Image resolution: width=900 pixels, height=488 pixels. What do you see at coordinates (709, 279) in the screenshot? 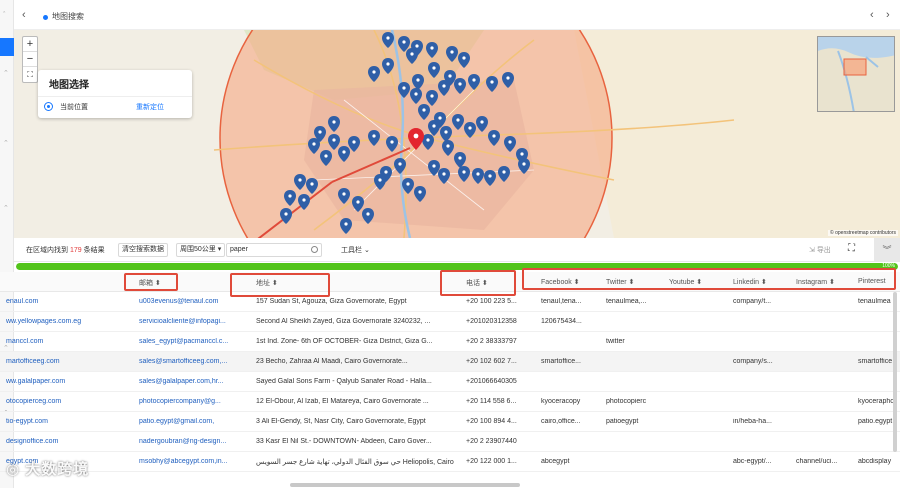
I see `annotation-box-social` at bounding box center [709, 279].